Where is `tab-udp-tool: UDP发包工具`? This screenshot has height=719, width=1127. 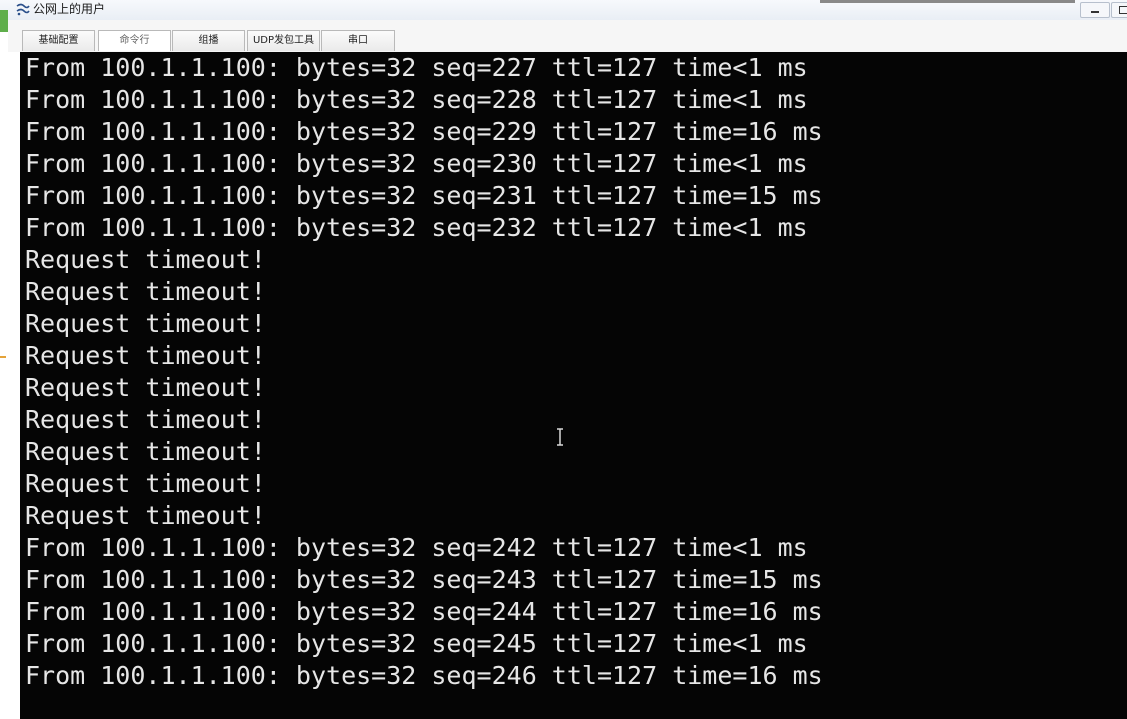 tab-udp-tool: UDP发包工具 is located at coordinates (283, 40).